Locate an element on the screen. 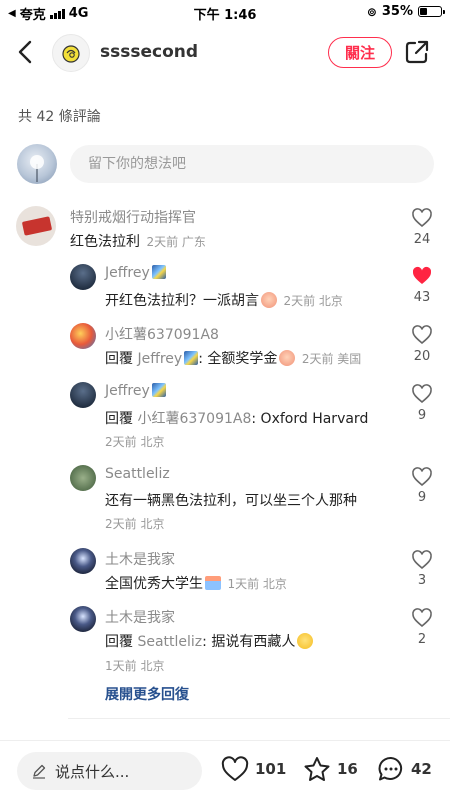  orientation-lock-icon: ⊚ is located at coordinates (371, 11).